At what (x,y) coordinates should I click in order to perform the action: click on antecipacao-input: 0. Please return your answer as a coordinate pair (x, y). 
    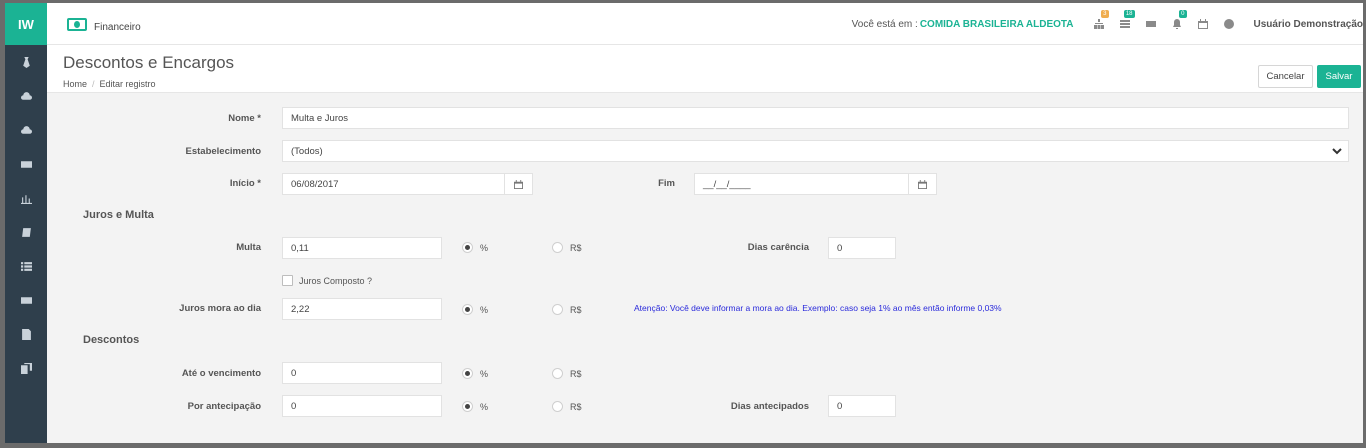
    Looking at the image, I should click on (362, 406).